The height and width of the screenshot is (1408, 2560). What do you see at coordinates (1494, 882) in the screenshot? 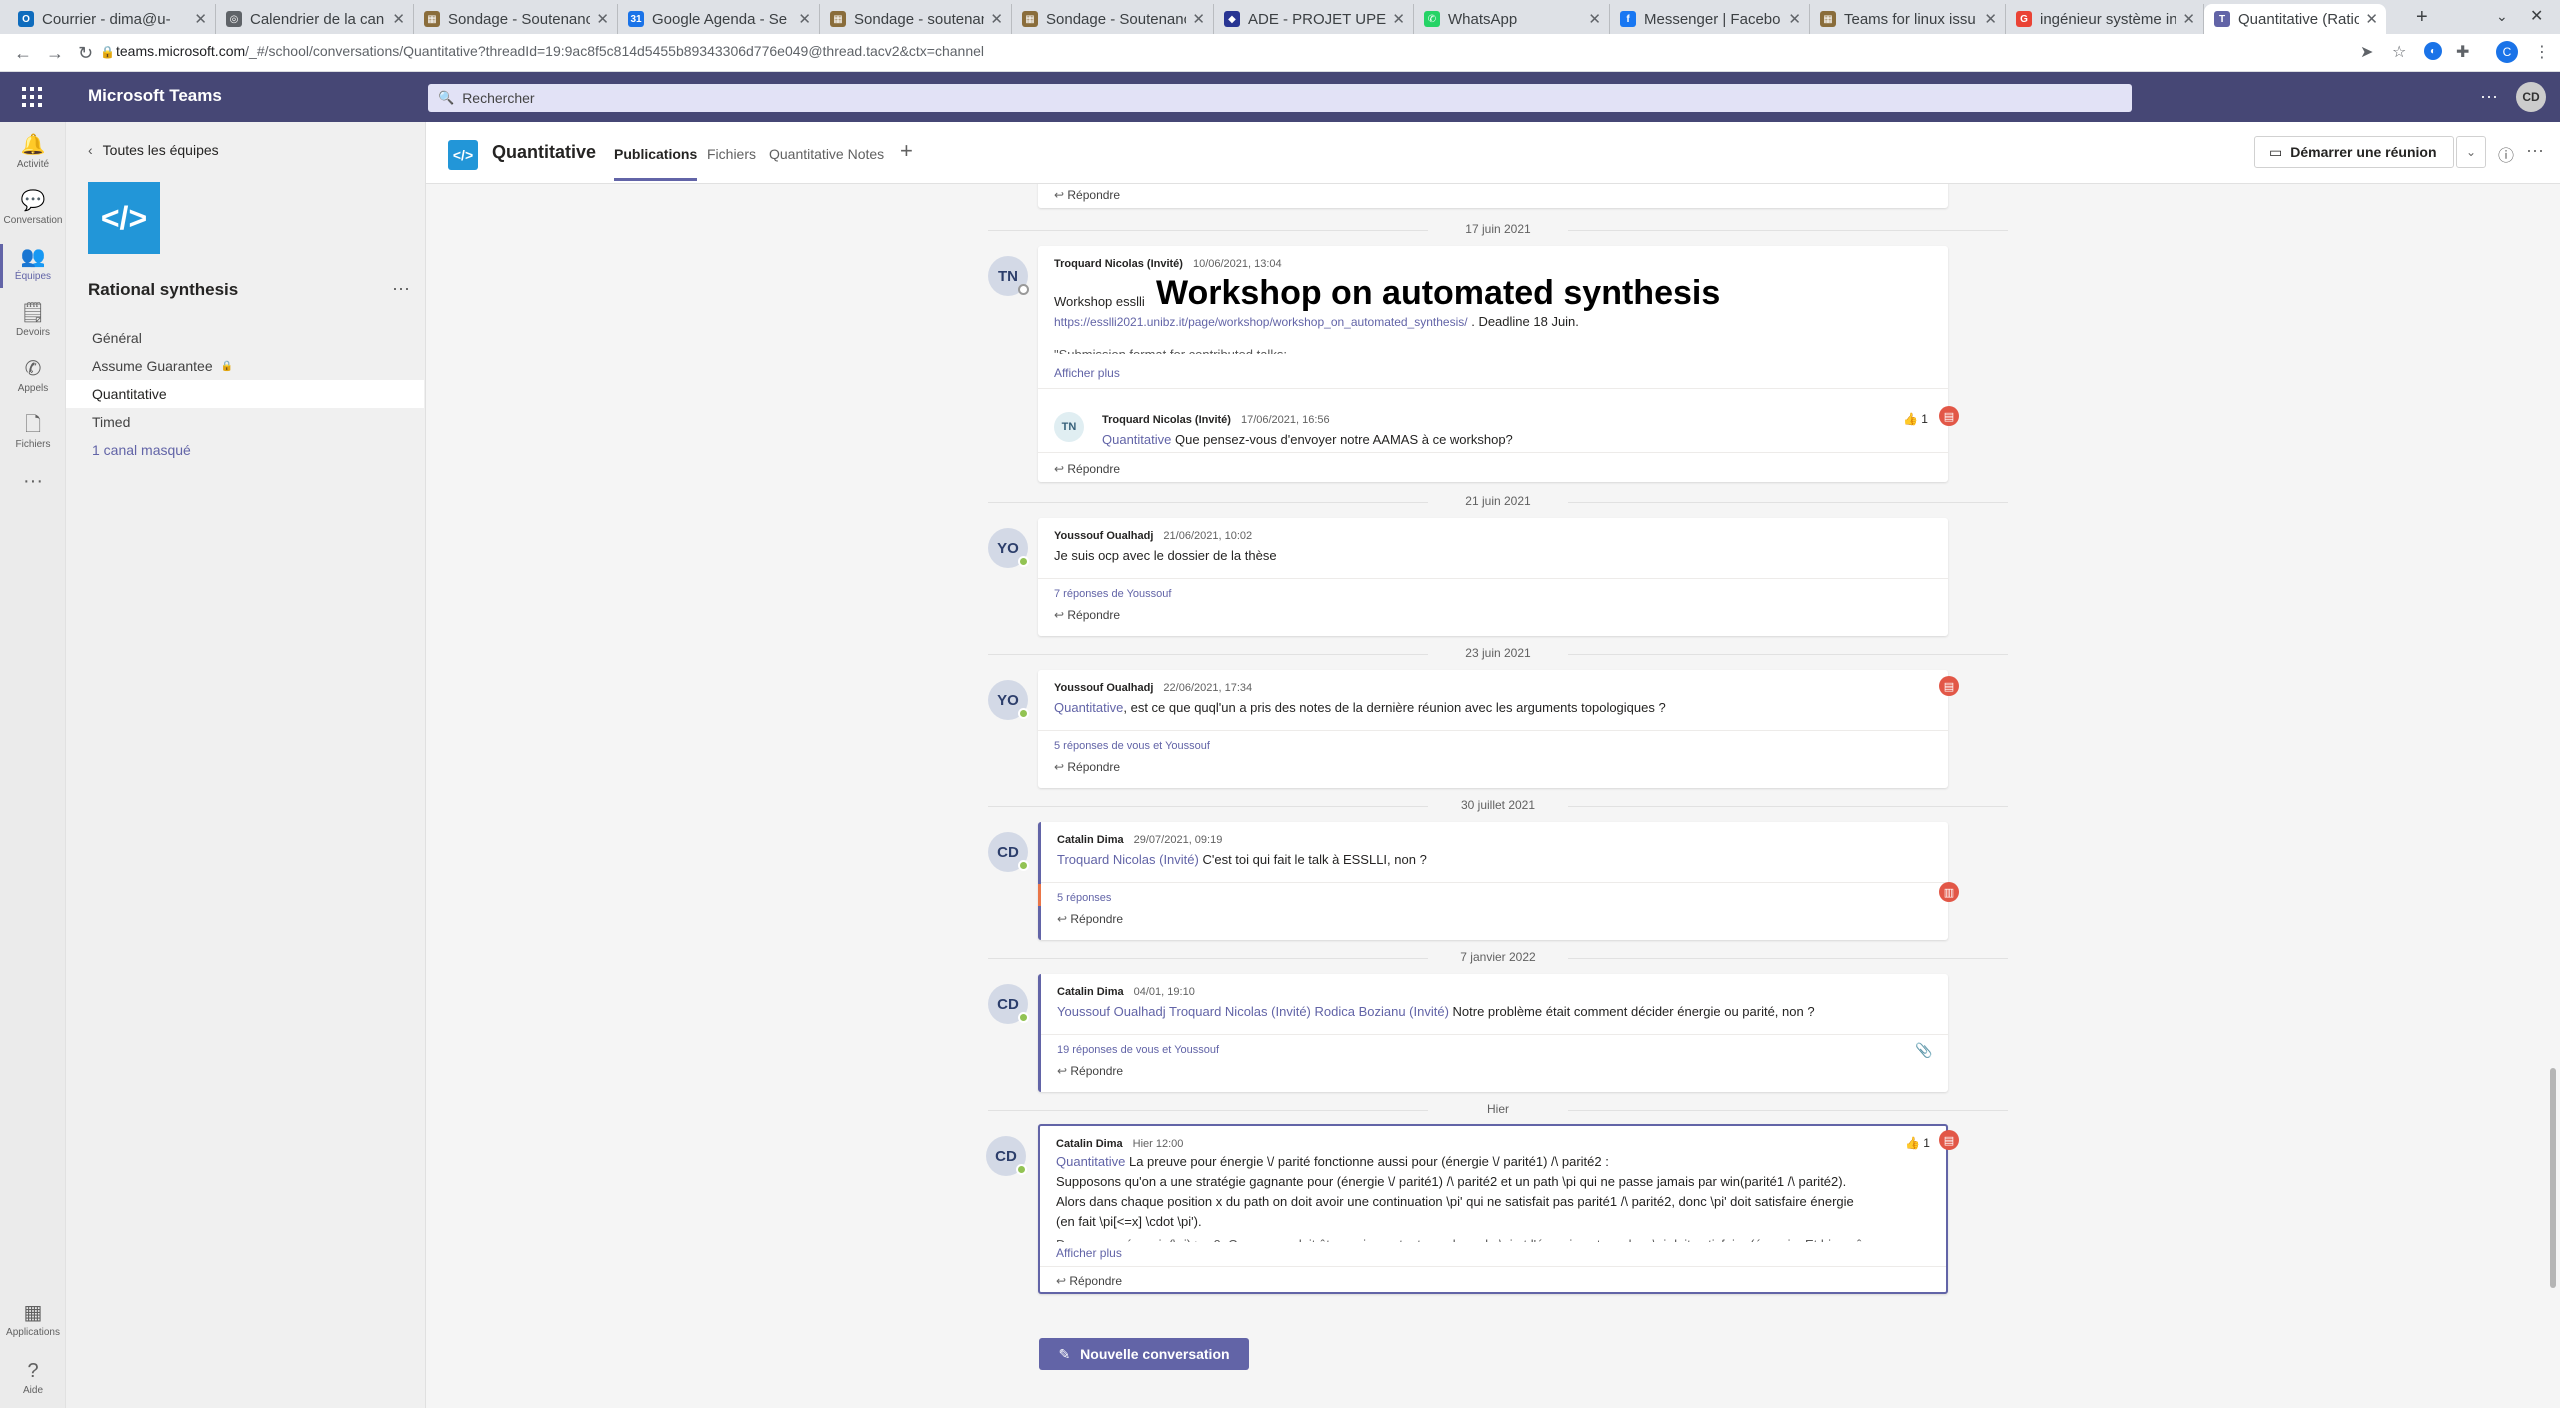
I see `divider` at bounding box center [1494, 882].